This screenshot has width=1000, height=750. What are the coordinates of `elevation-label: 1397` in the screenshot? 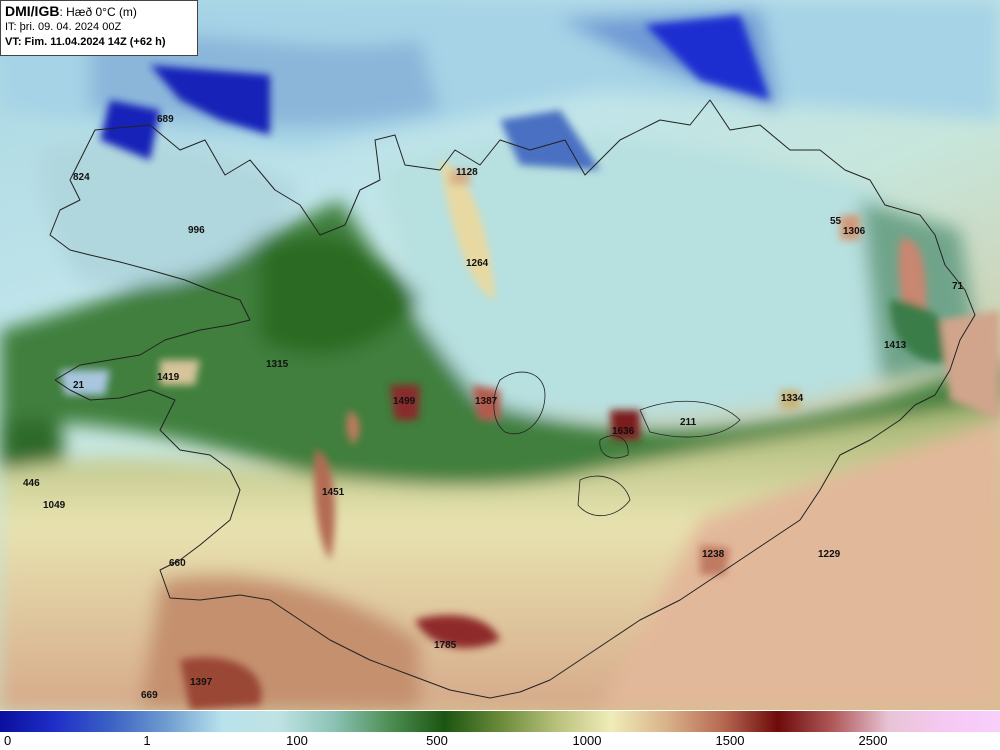 It's located at (201, 682).